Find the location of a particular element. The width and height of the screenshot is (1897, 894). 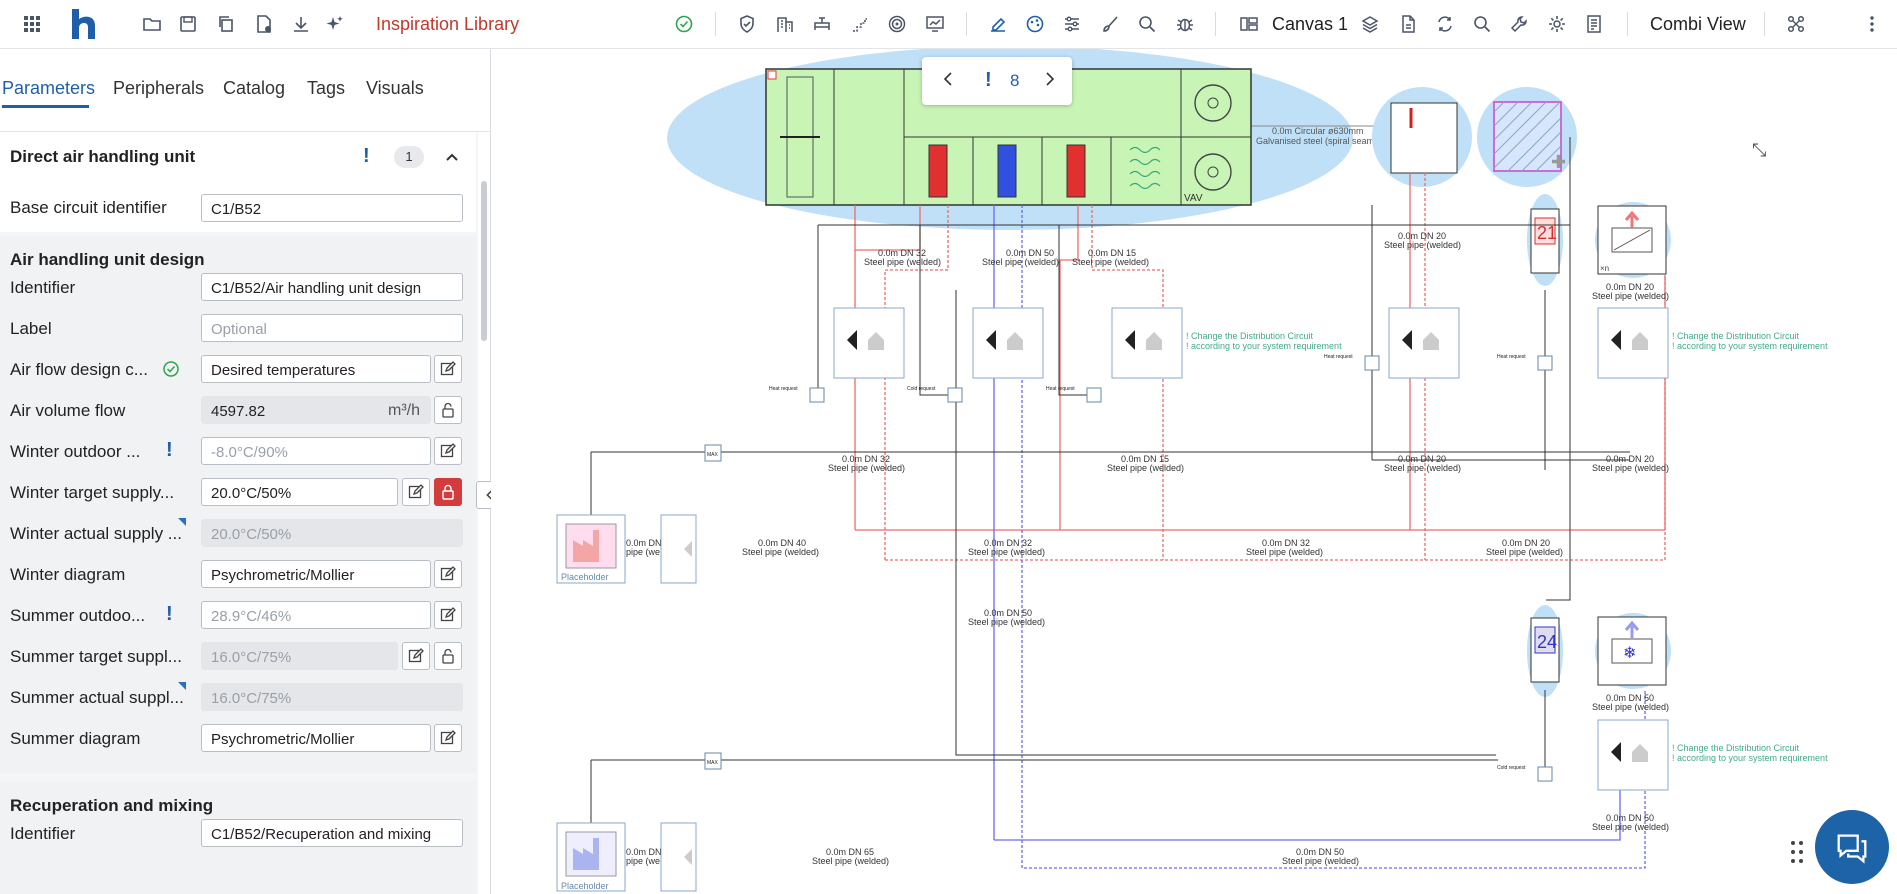

warning-count-badge: 1 is located at coordinates (409, 157).